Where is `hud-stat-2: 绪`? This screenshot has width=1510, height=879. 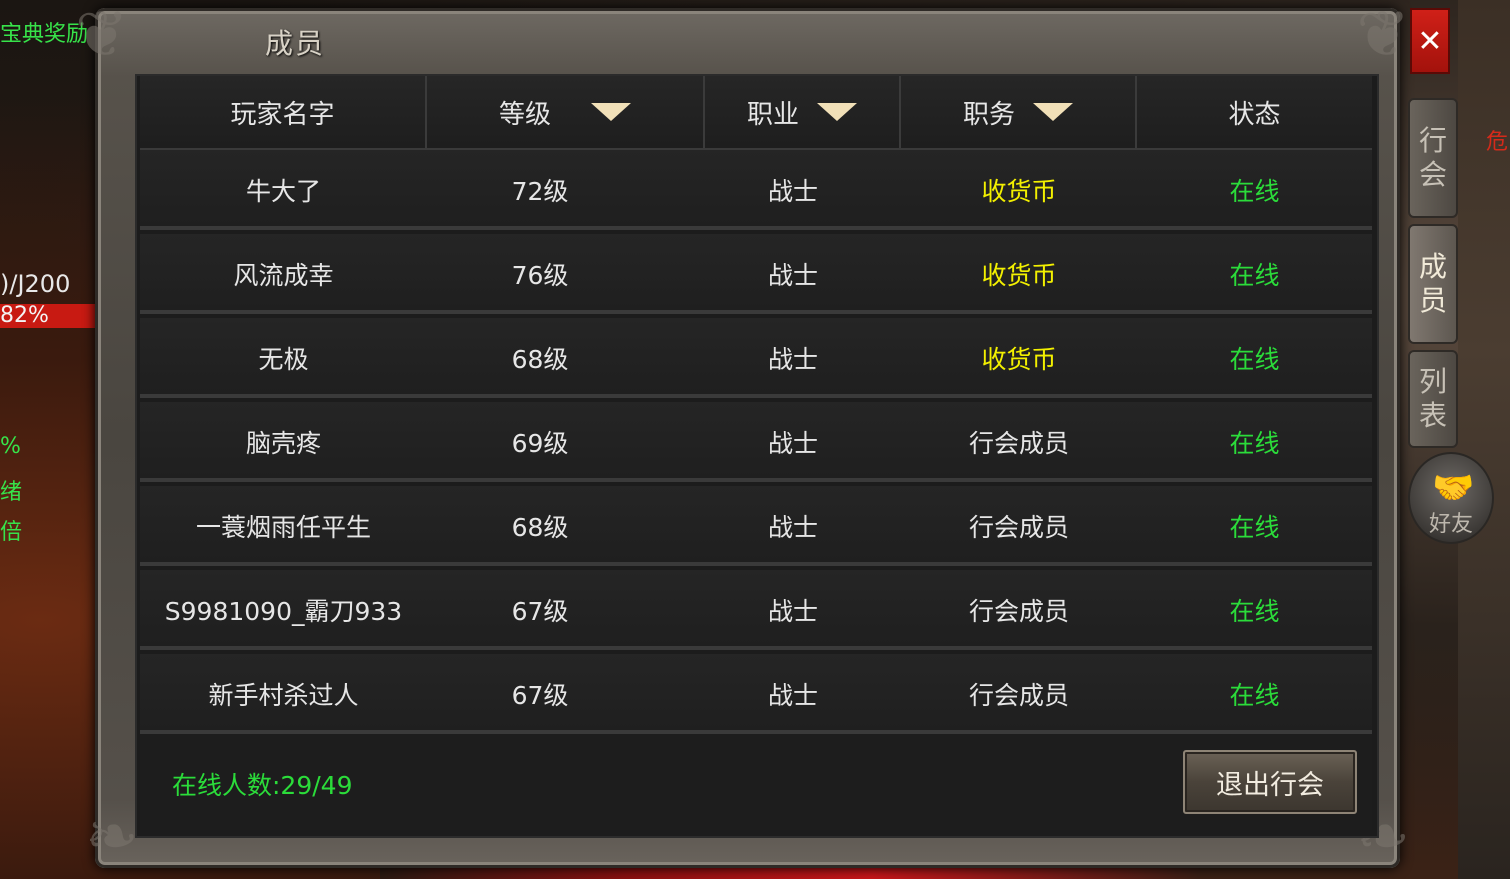 hud-stat-2: 绪 is located at coordinates (11, 492).